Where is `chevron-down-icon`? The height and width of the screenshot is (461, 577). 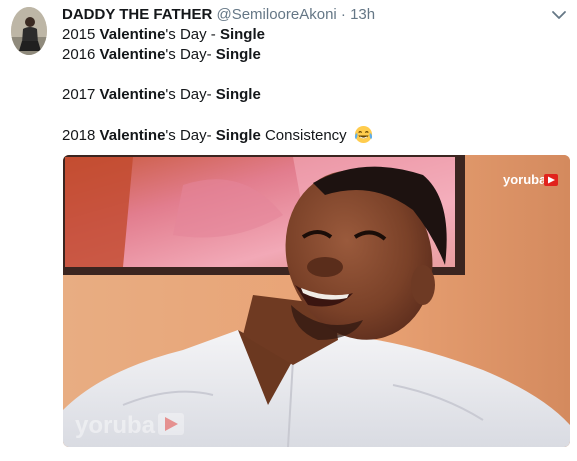 chevron-down-icon is located at coordinates (559, 15).